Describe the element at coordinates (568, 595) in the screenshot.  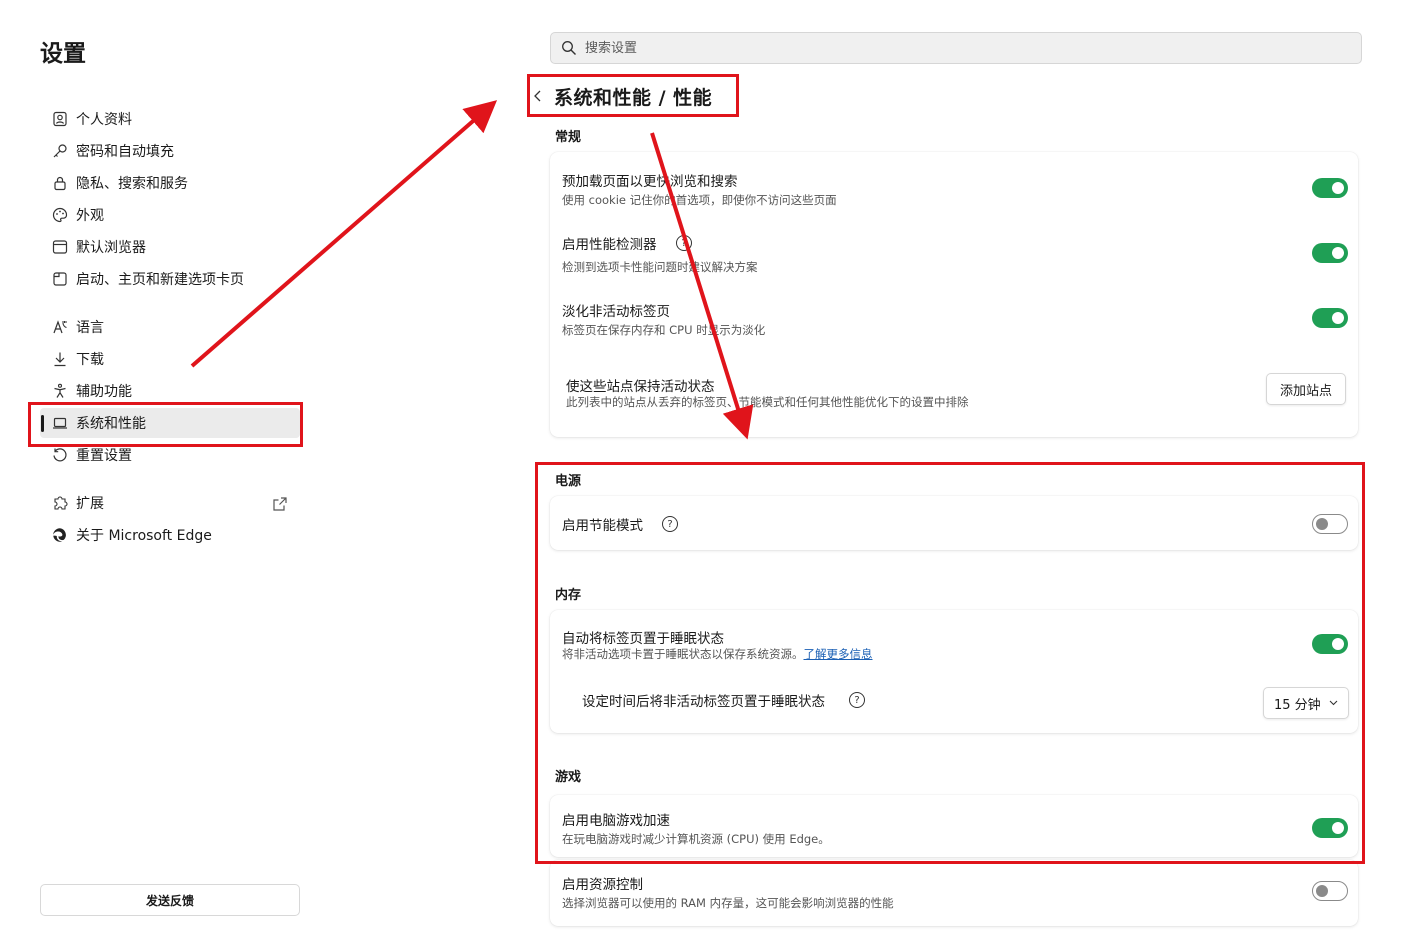
I see `section-heading-memory: 内存` at that location.